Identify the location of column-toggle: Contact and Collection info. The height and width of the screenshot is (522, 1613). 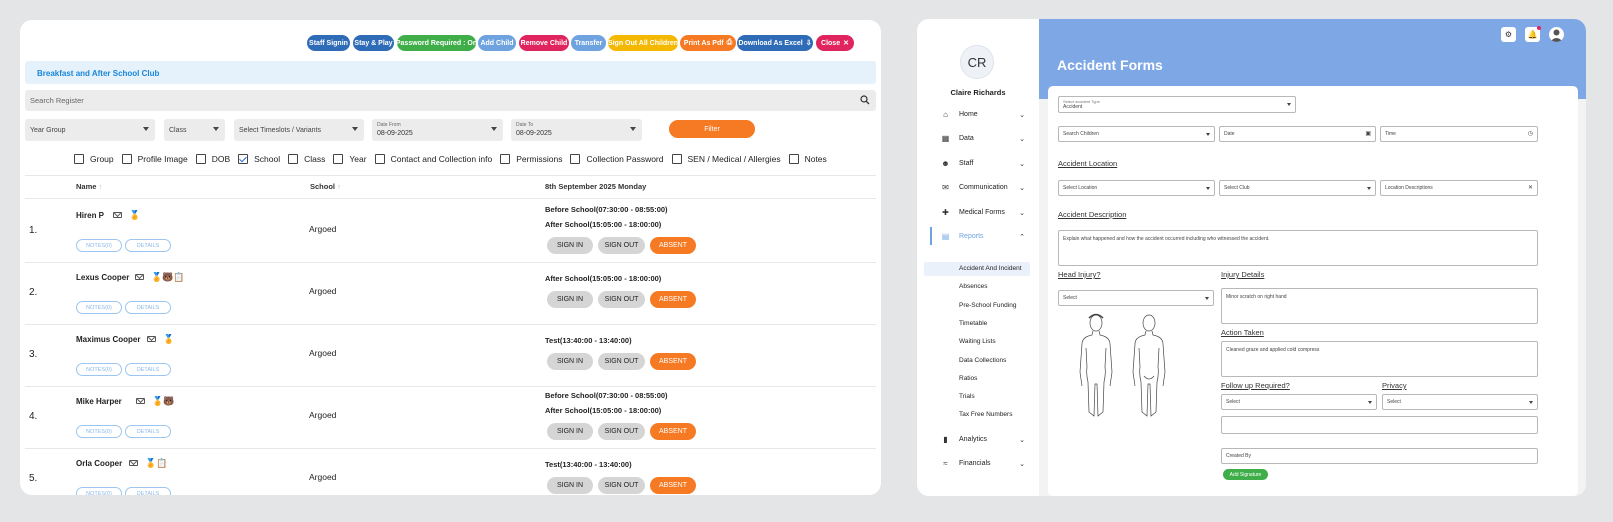
(433, 159).